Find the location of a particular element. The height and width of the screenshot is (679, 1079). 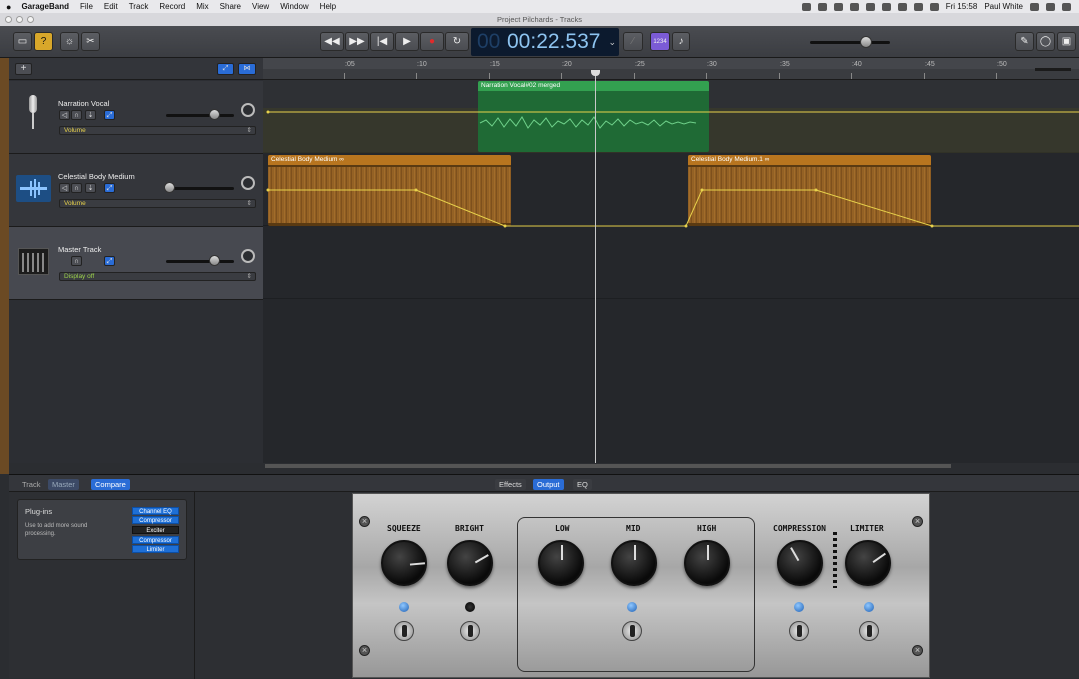

plugin-slot: Channel EQ is located at coordinates (155, 511).